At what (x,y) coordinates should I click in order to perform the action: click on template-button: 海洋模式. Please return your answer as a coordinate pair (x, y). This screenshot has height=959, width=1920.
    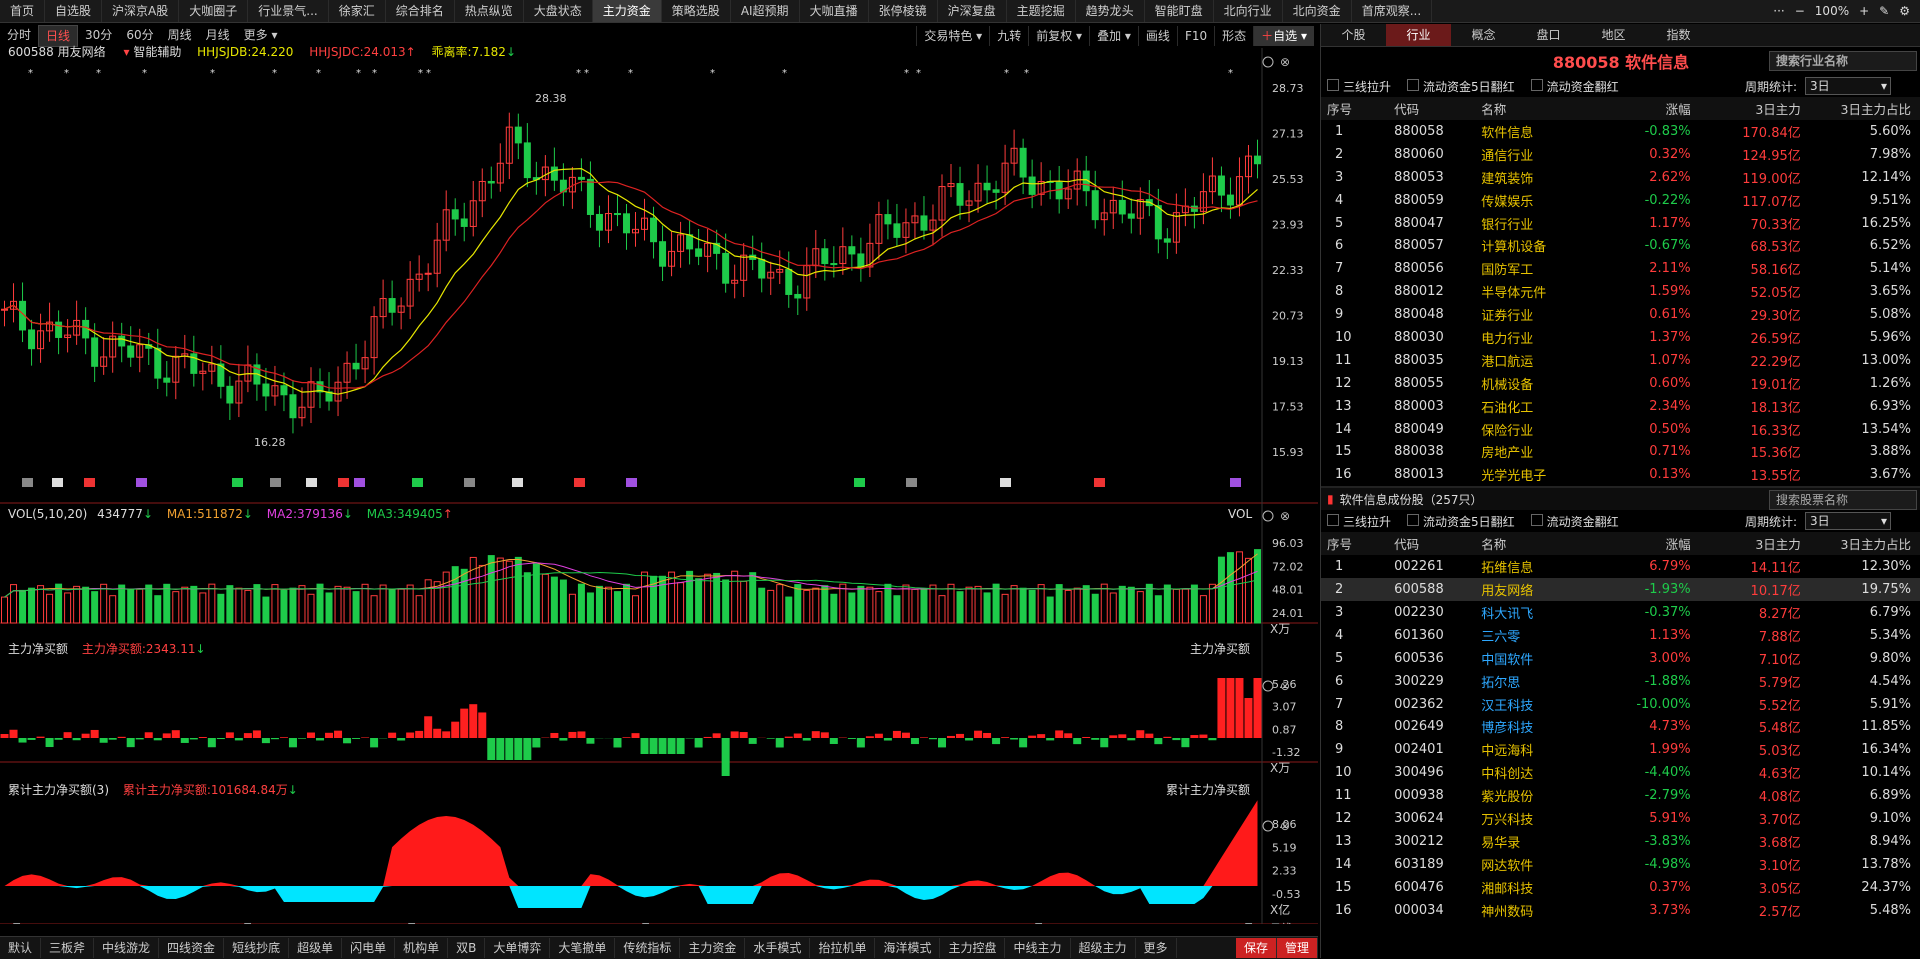
    Looking at the image, I should click on (907, 948).